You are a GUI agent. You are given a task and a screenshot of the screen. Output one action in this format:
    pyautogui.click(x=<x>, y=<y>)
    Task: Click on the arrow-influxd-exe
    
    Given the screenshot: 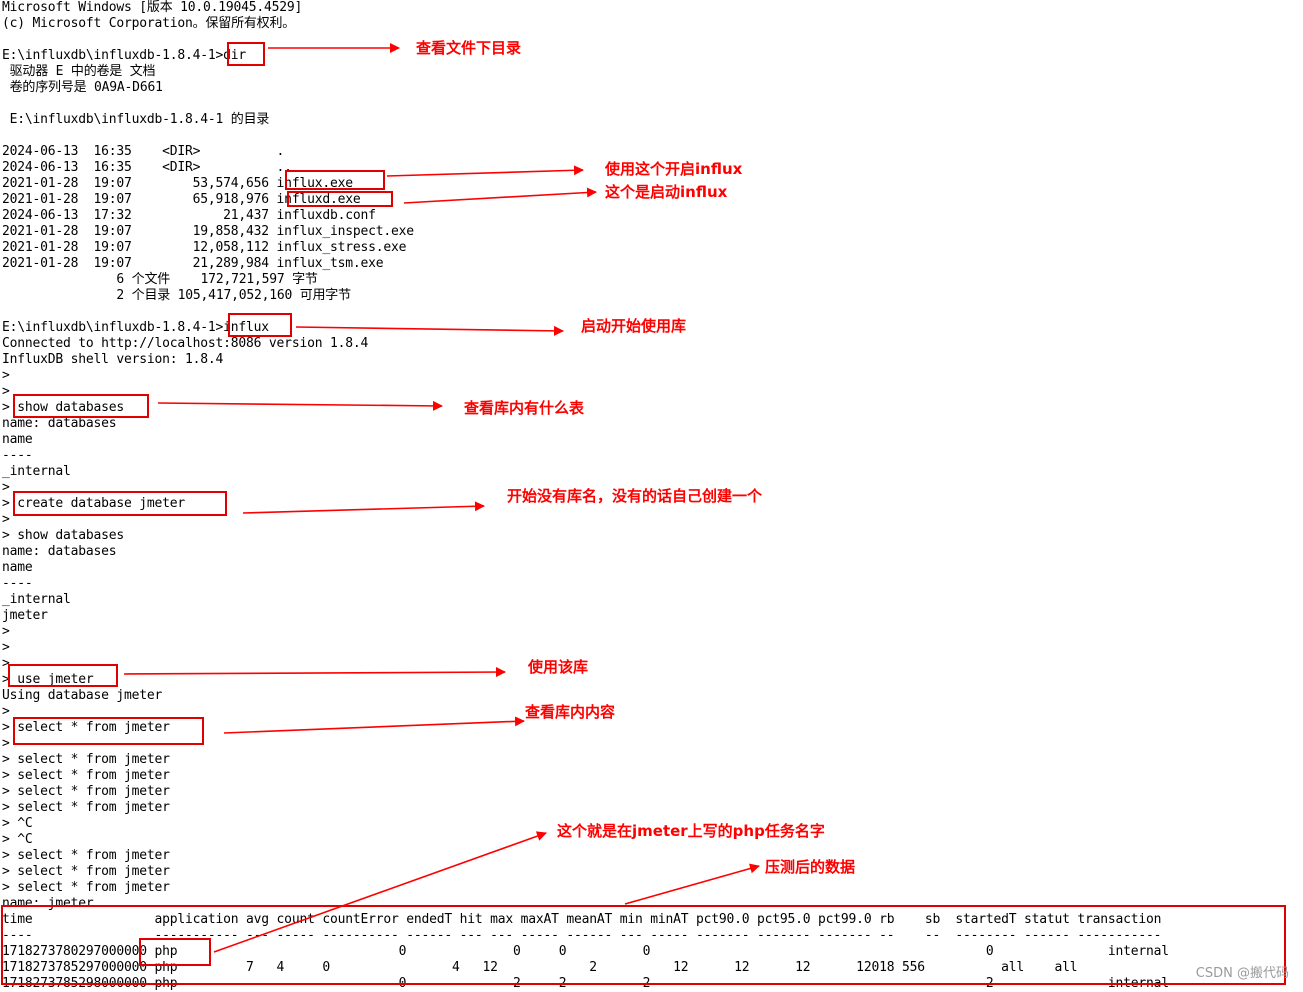 What is the action you would take?
    pyautogui.click(x=500, y=195)
    